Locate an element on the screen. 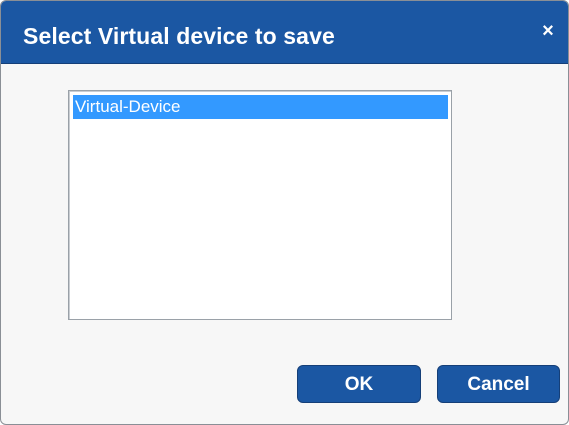  dialog-title-bar: Select Virtual device to save × is located at coordinates (284, 32).